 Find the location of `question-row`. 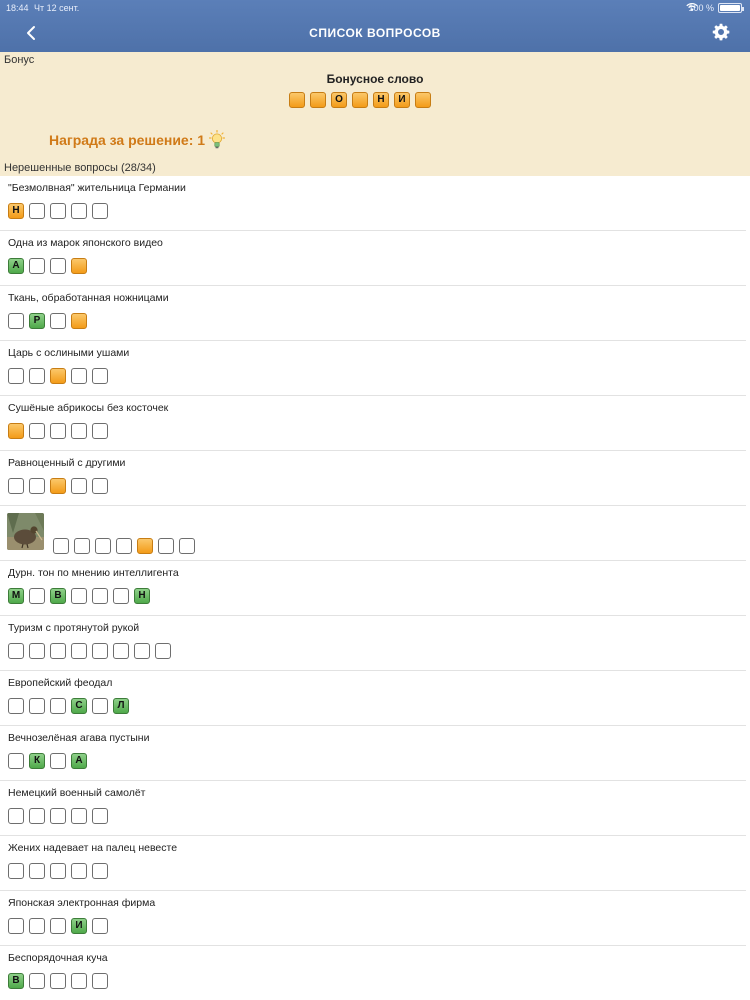

question-row is located at coordinates (373, 533).